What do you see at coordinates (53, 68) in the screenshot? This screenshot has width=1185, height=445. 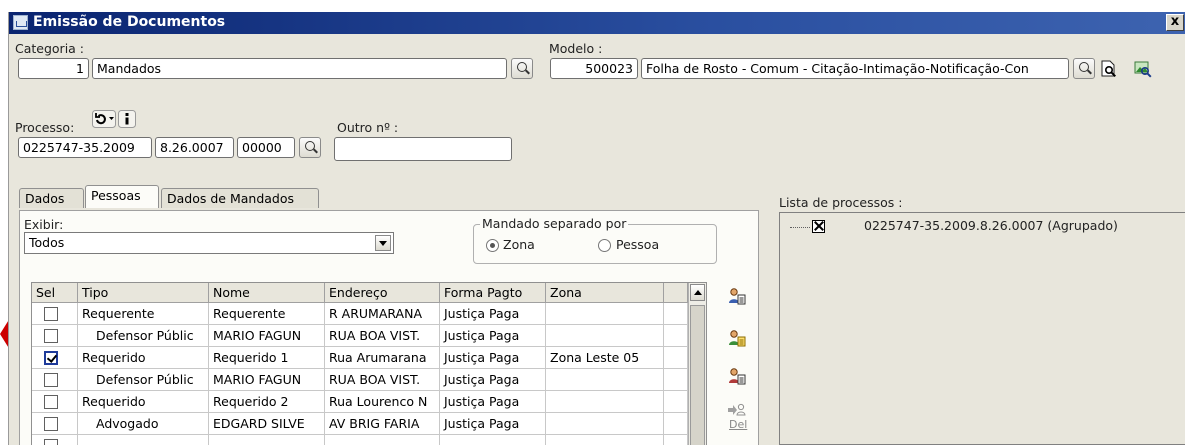 I see `categoria-code-input: 1` at bounding box center [53, 68].